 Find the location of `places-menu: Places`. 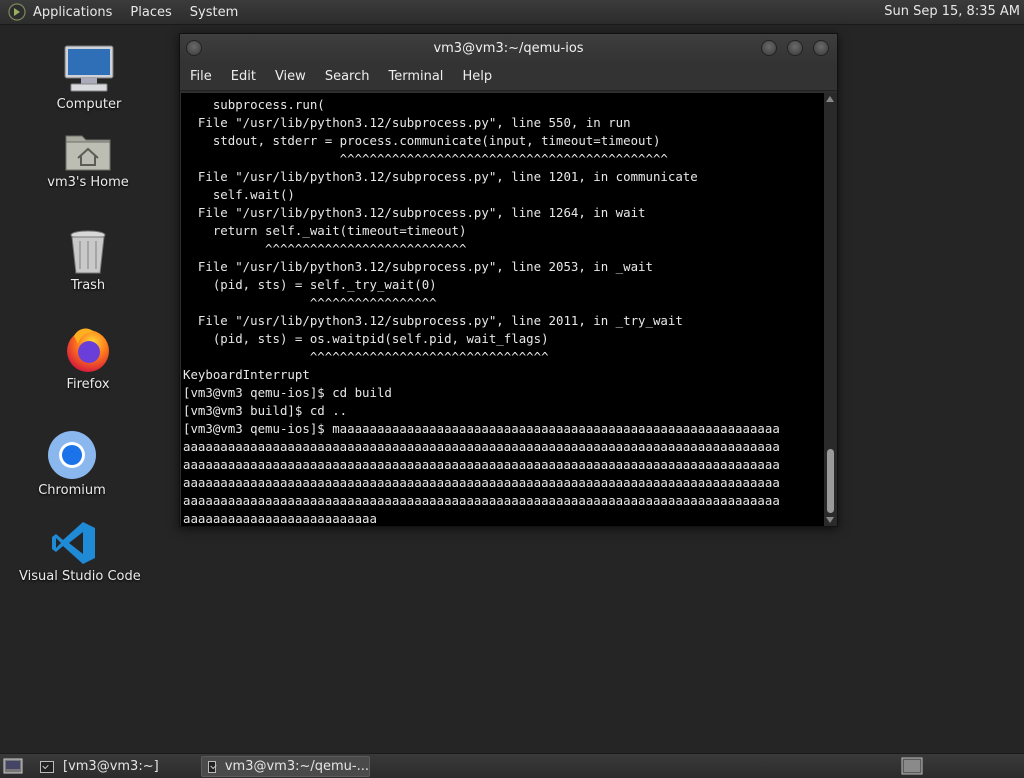

places-menu: Places is located at coordinates (150, 12).